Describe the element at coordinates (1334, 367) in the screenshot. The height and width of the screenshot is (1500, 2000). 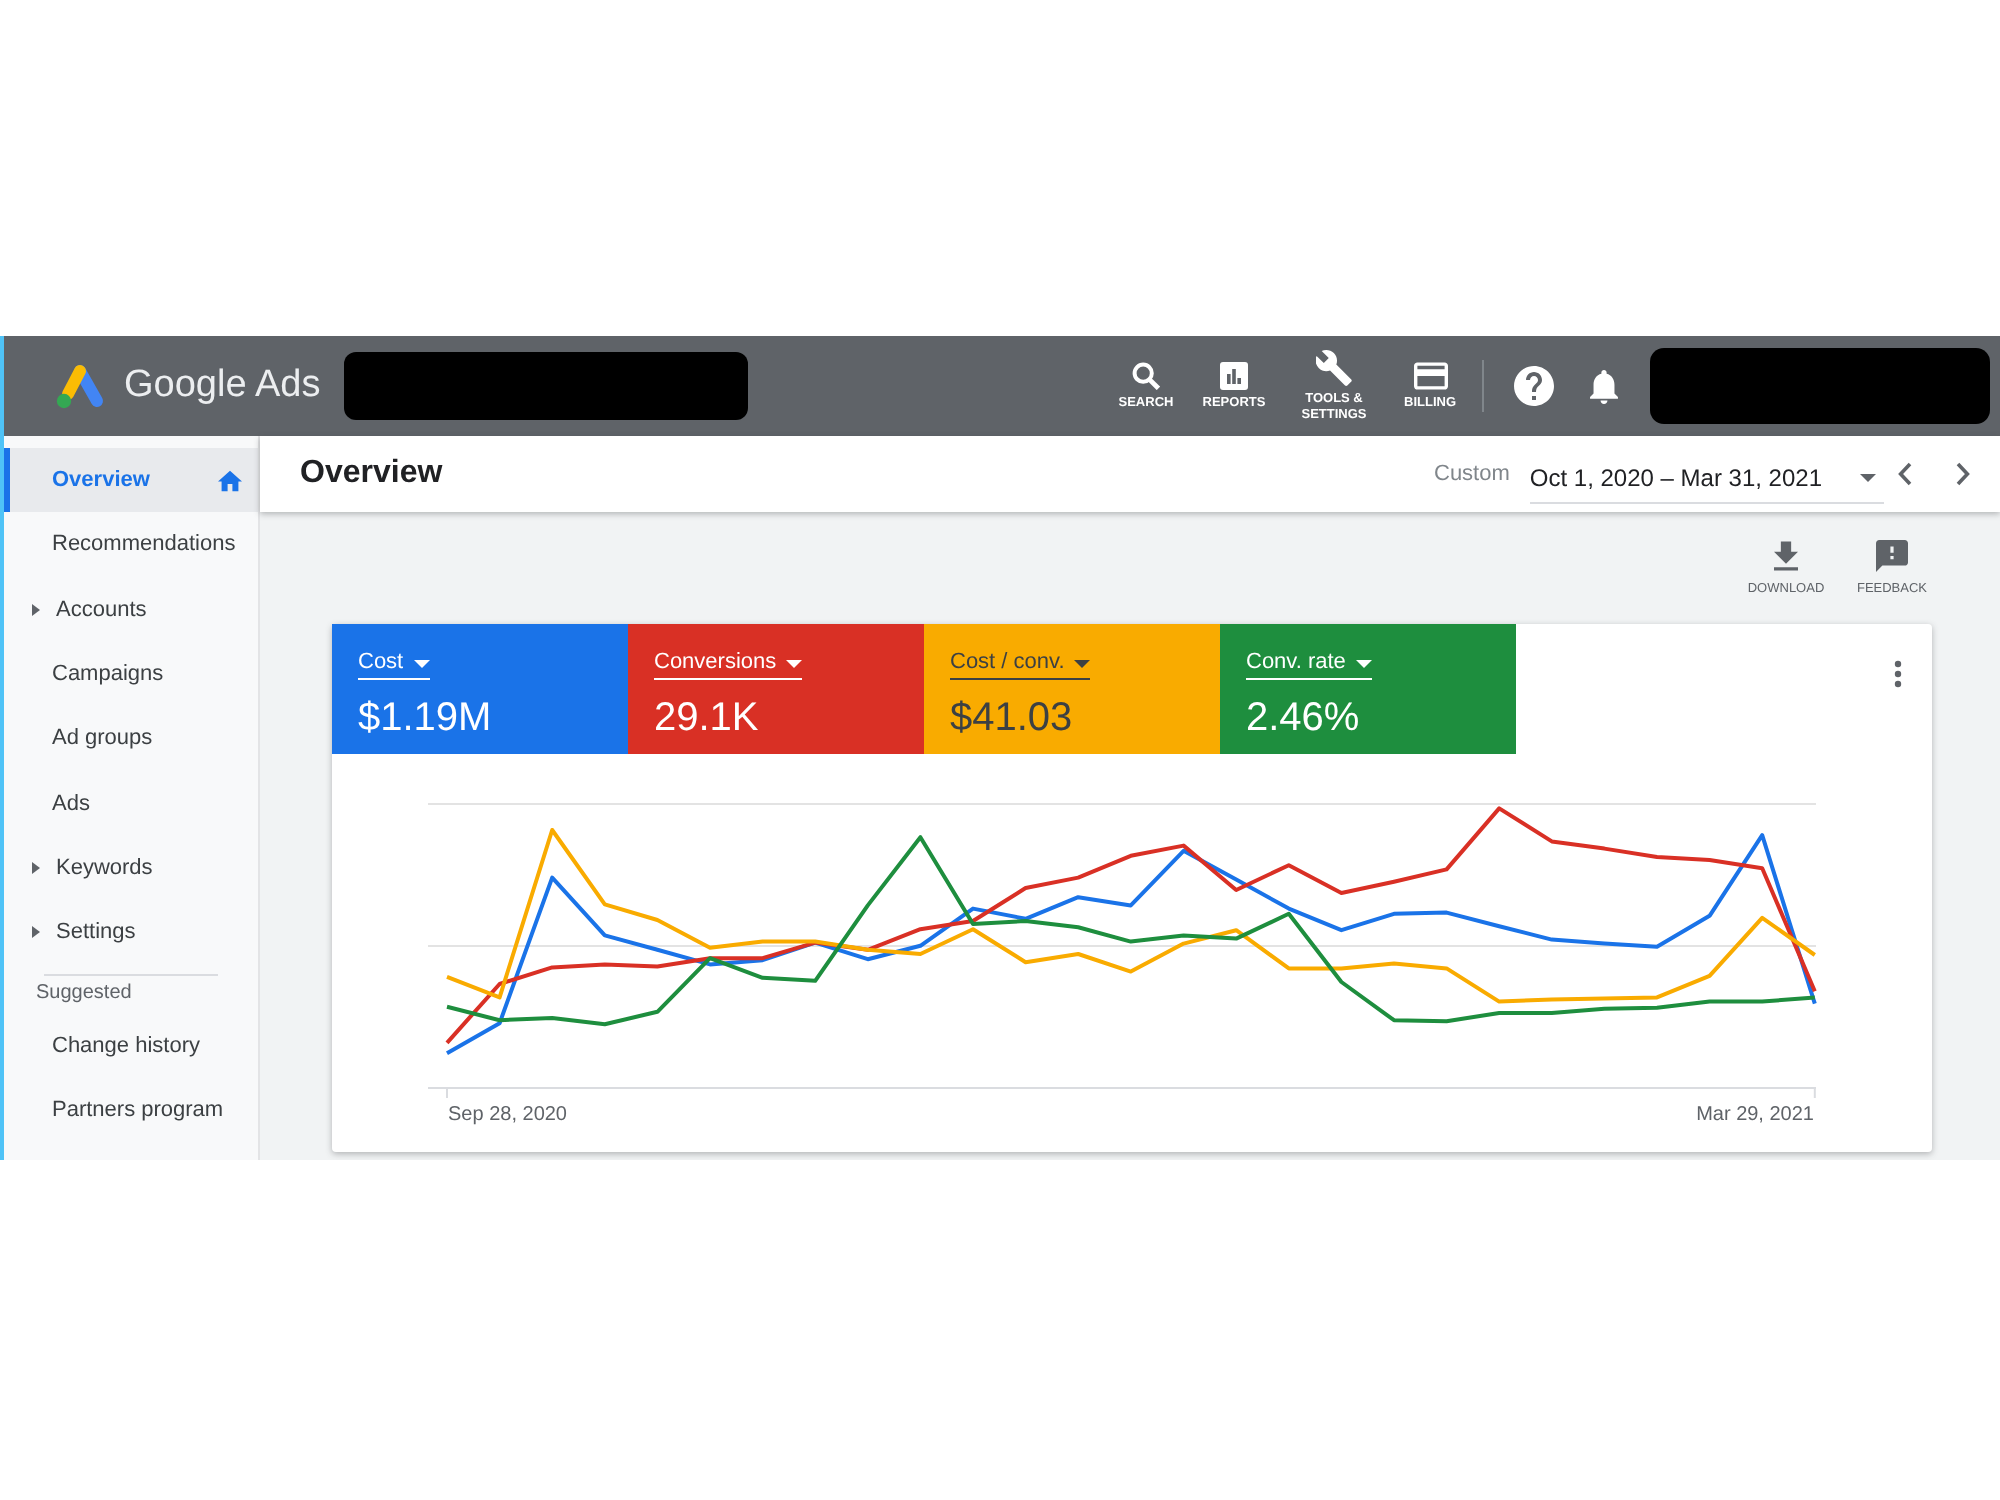
I see `wrench-icon` at that location.